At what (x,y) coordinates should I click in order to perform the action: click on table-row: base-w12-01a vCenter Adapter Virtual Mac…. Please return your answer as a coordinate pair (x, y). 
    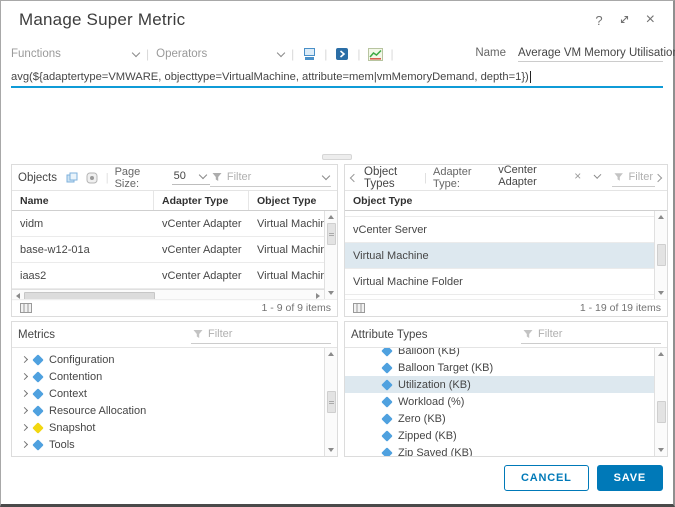
    Looking at the image, I should click on (168, 250).